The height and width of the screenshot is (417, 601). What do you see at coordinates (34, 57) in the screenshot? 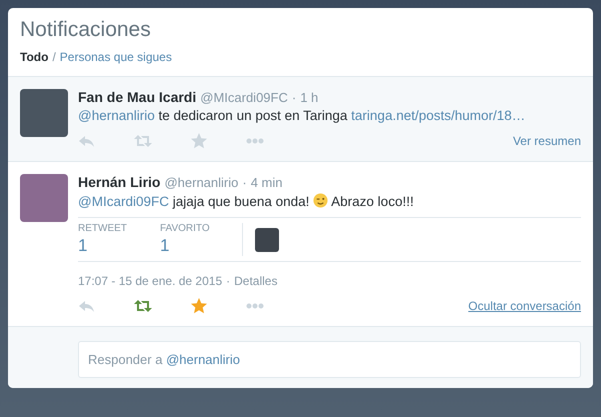
I see `filter-tab: Todo` at bounding box center [34, 57].